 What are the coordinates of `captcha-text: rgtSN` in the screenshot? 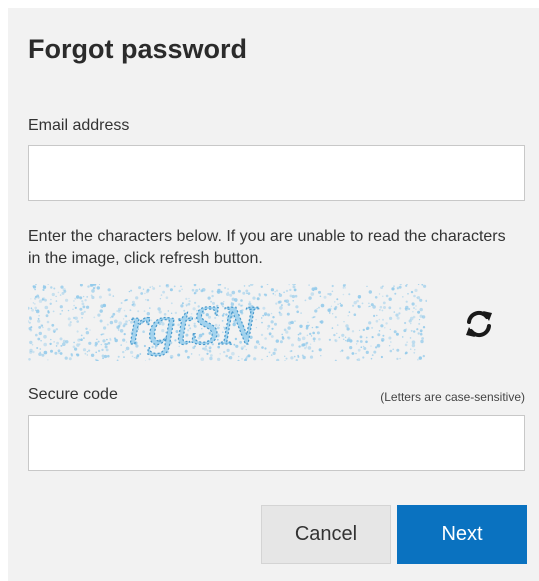 It's located at (193, 326).